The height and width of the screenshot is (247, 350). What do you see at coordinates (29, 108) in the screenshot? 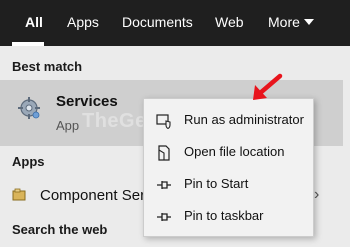
I see `gear-services-icon` at bounding box center [29, 108].